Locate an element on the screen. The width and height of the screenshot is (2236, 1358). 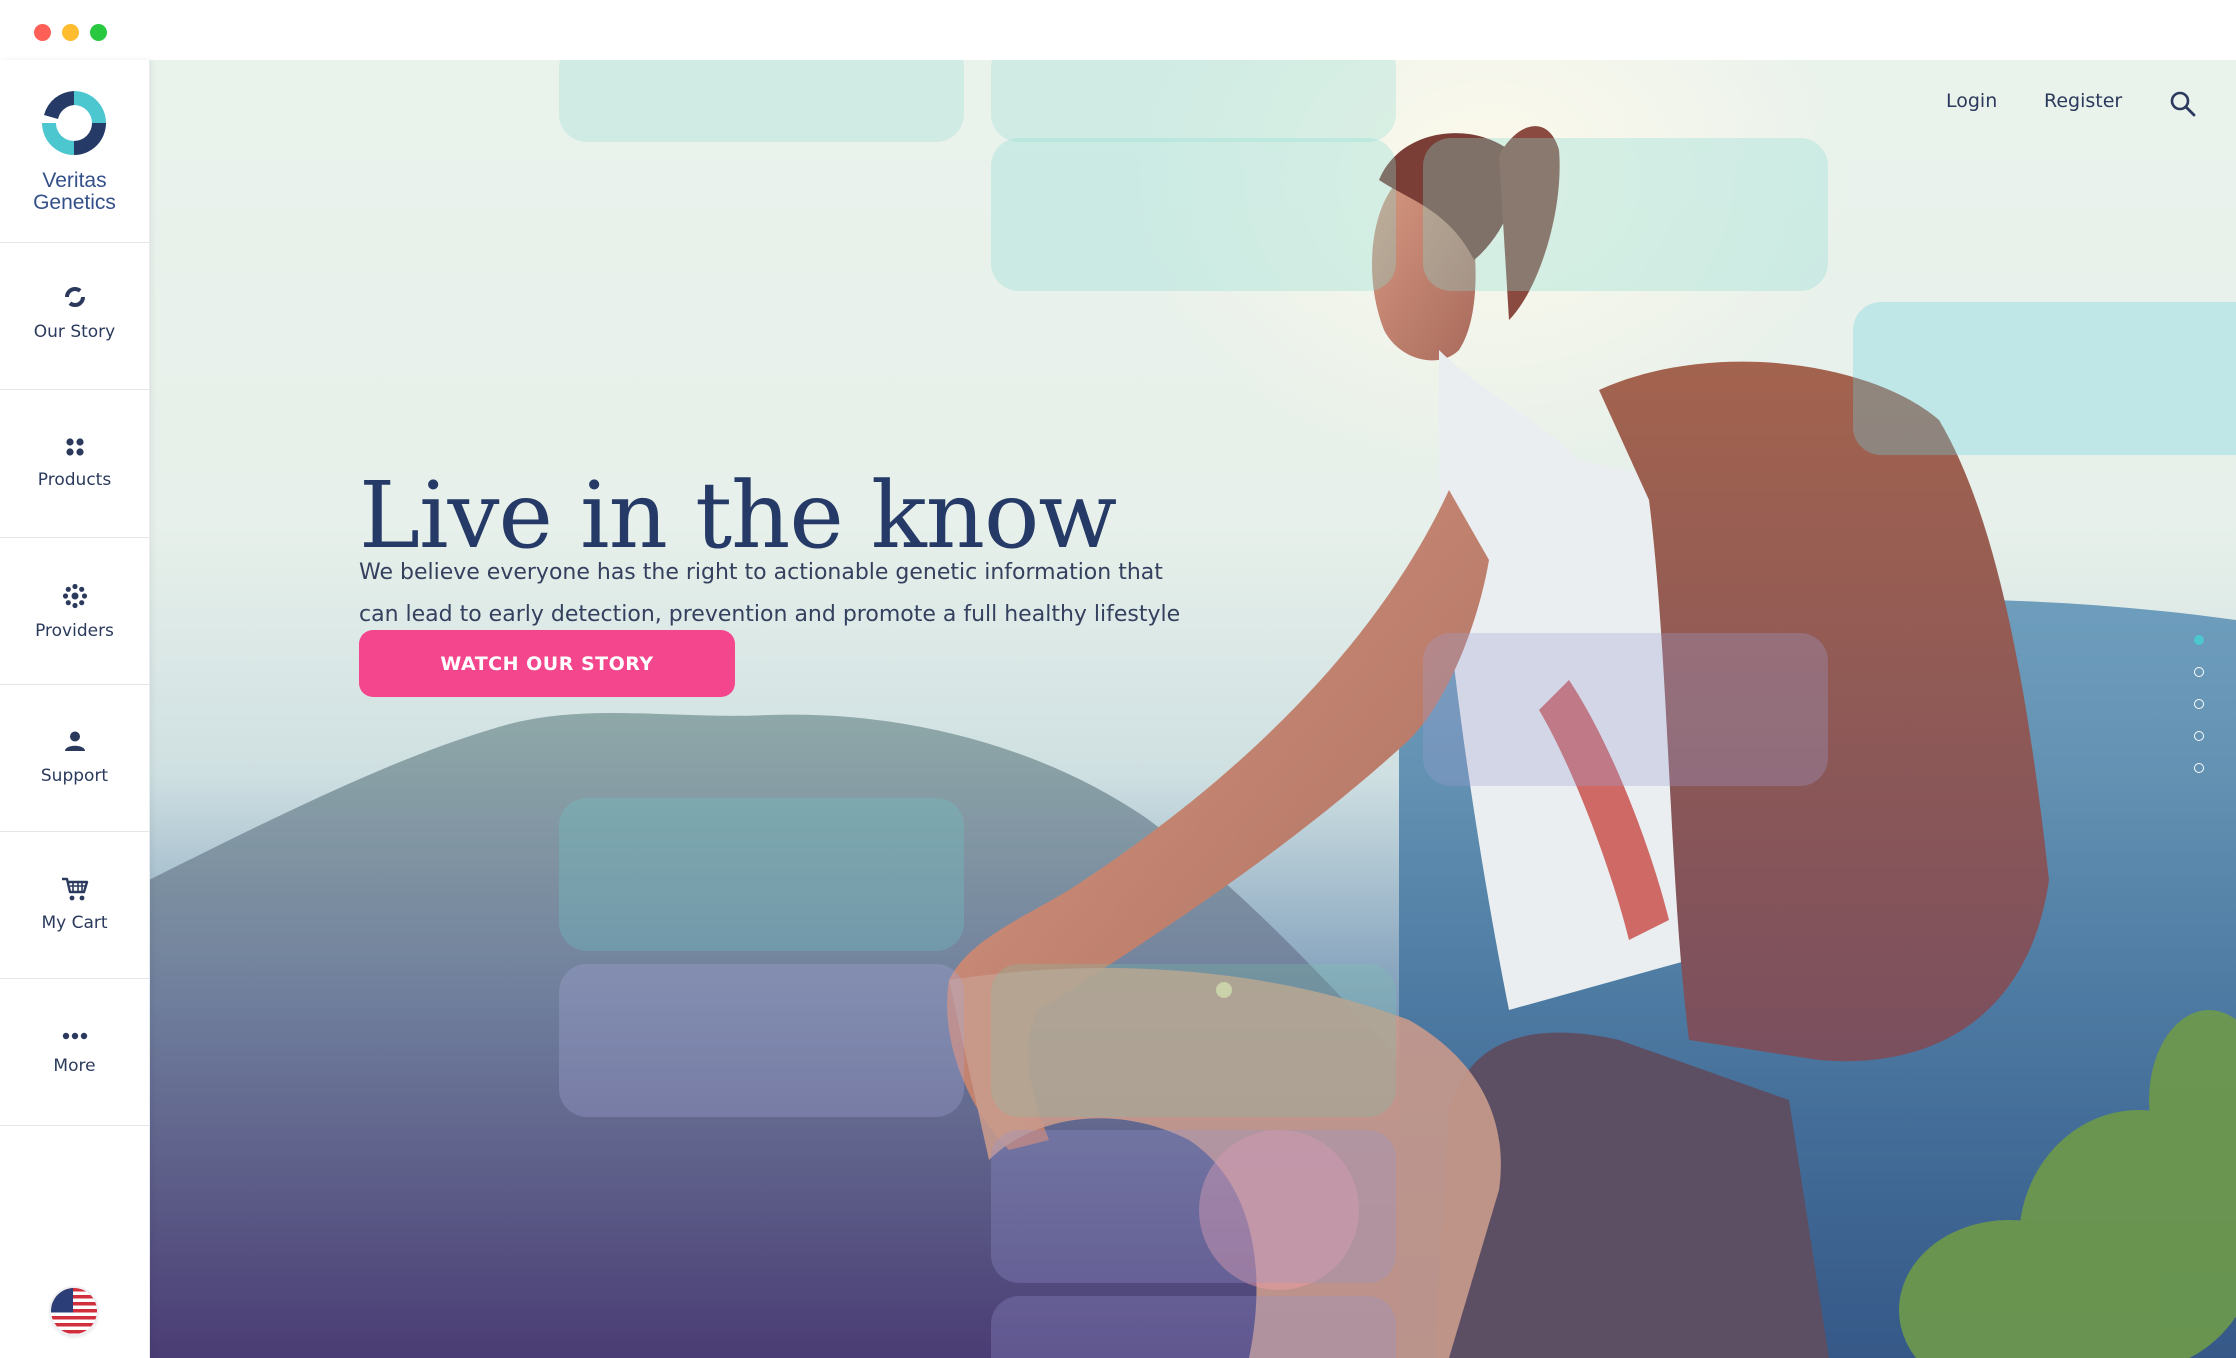
sidebar-item-label: My Cart is located at coordinates (74, 923).